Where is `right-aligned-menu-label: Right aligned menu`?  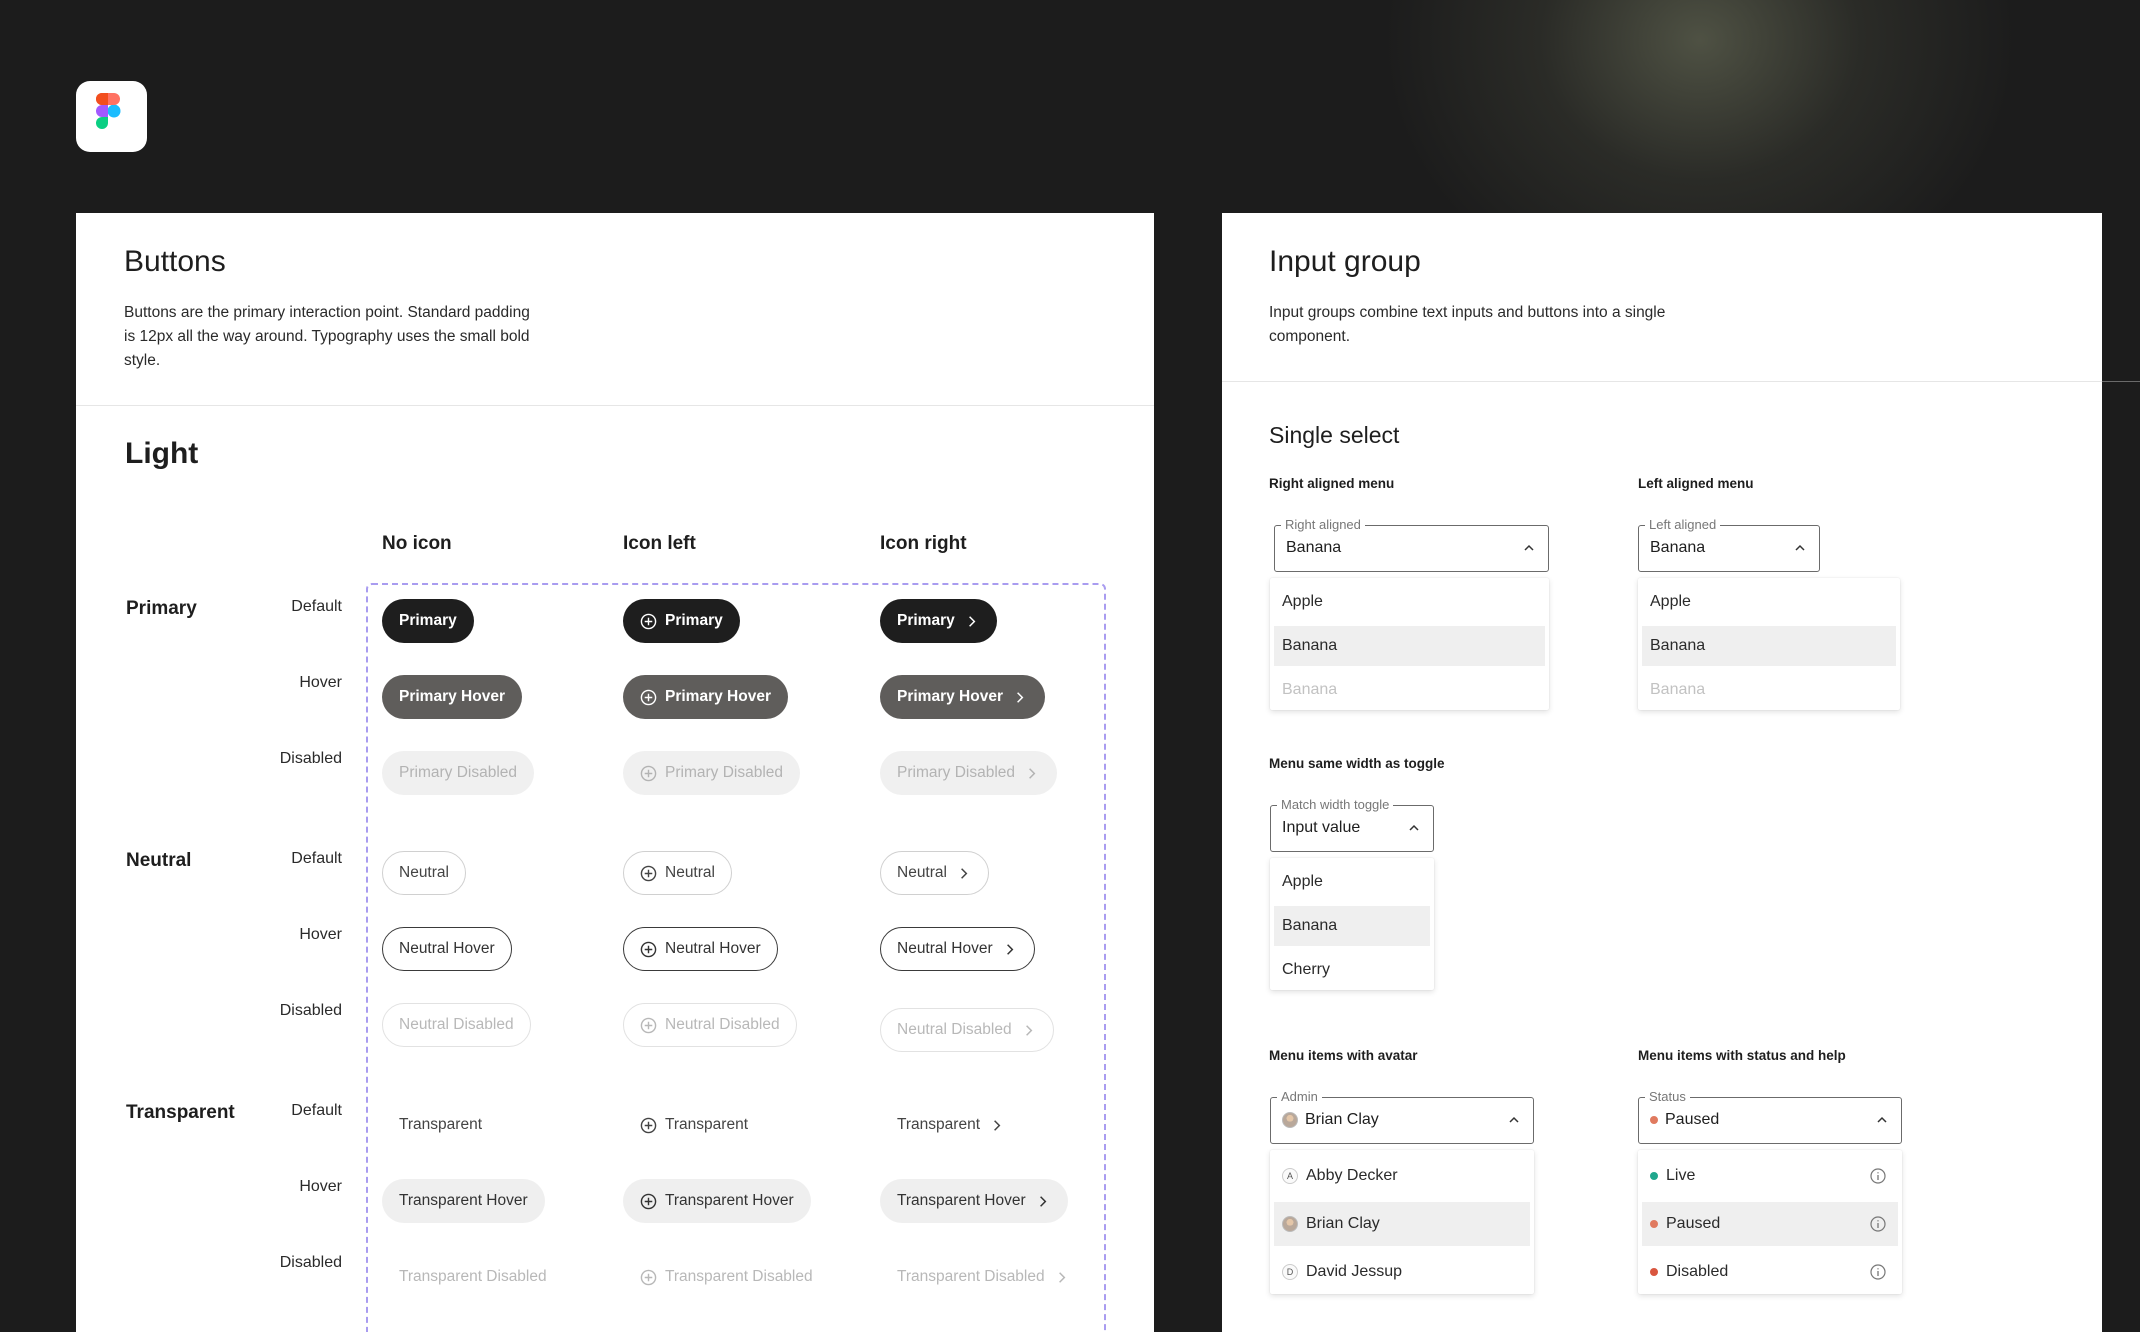 right-aligned-menu-label: Right aligned menu is located at coordinates (1332, 483).